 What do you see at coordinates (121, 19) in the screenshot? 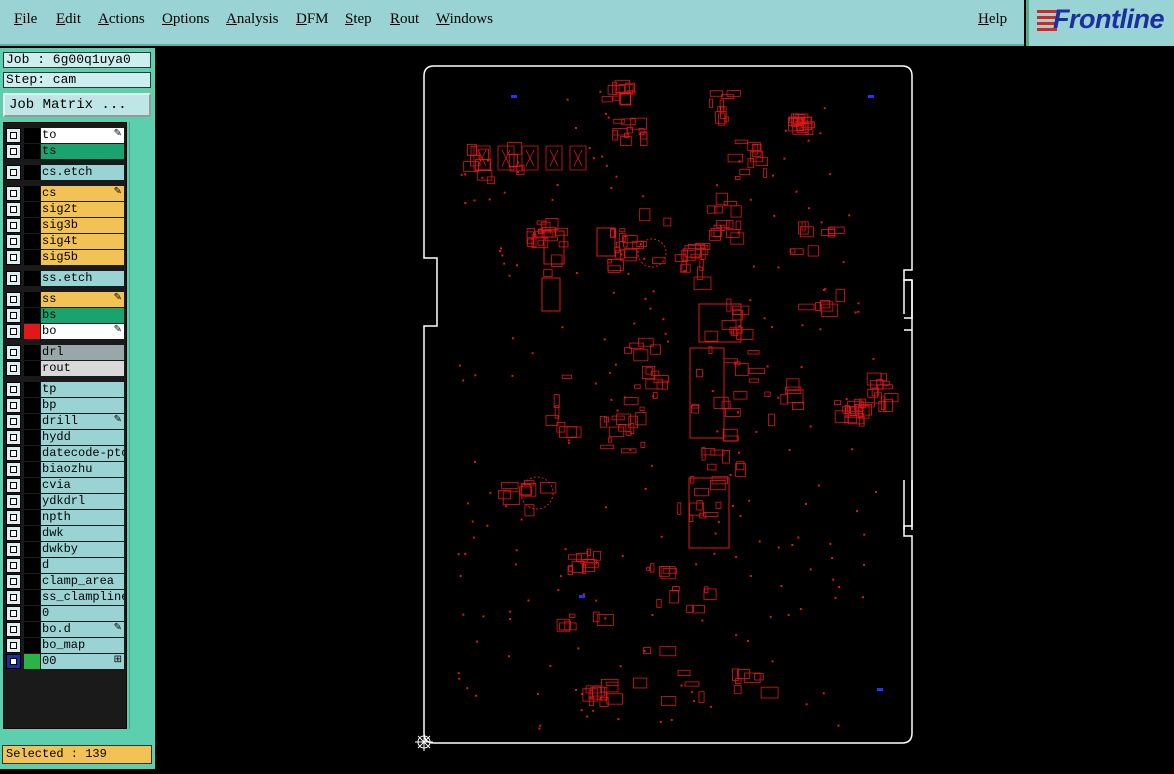
I see `menu-actions: Actions` at bounding box center [121, 19].